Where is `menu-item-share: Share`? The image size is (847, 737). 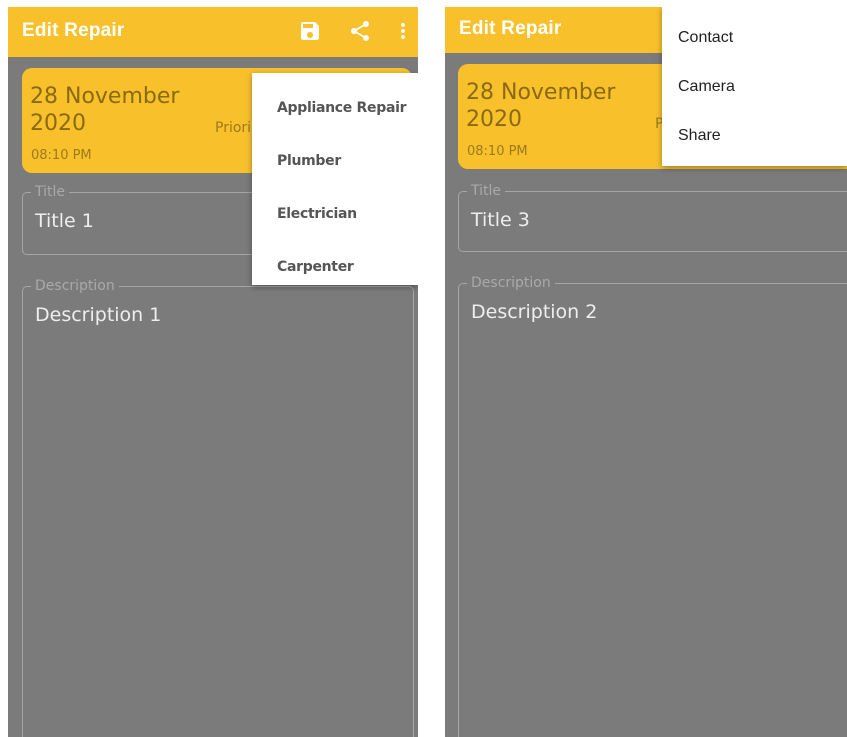 menu-item-share: Share is located at coordinates (699, 136).